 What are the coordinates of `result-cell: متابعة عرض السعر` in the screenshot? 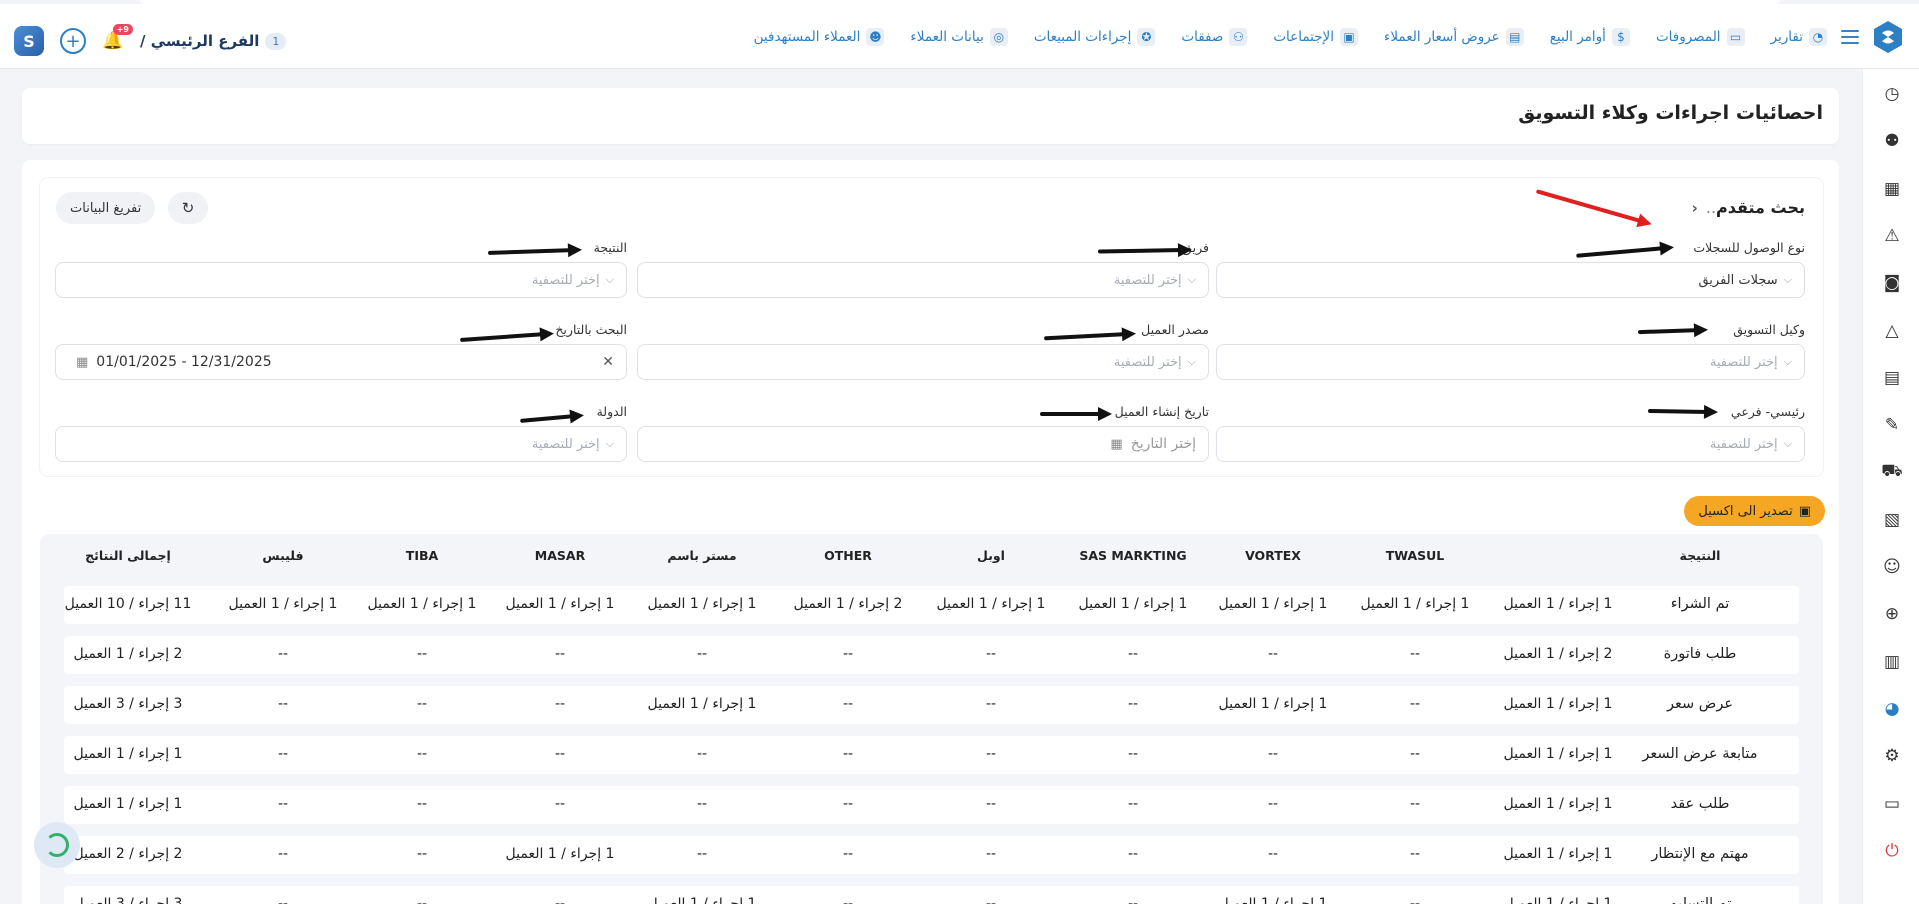 It's located at (1700, 754).